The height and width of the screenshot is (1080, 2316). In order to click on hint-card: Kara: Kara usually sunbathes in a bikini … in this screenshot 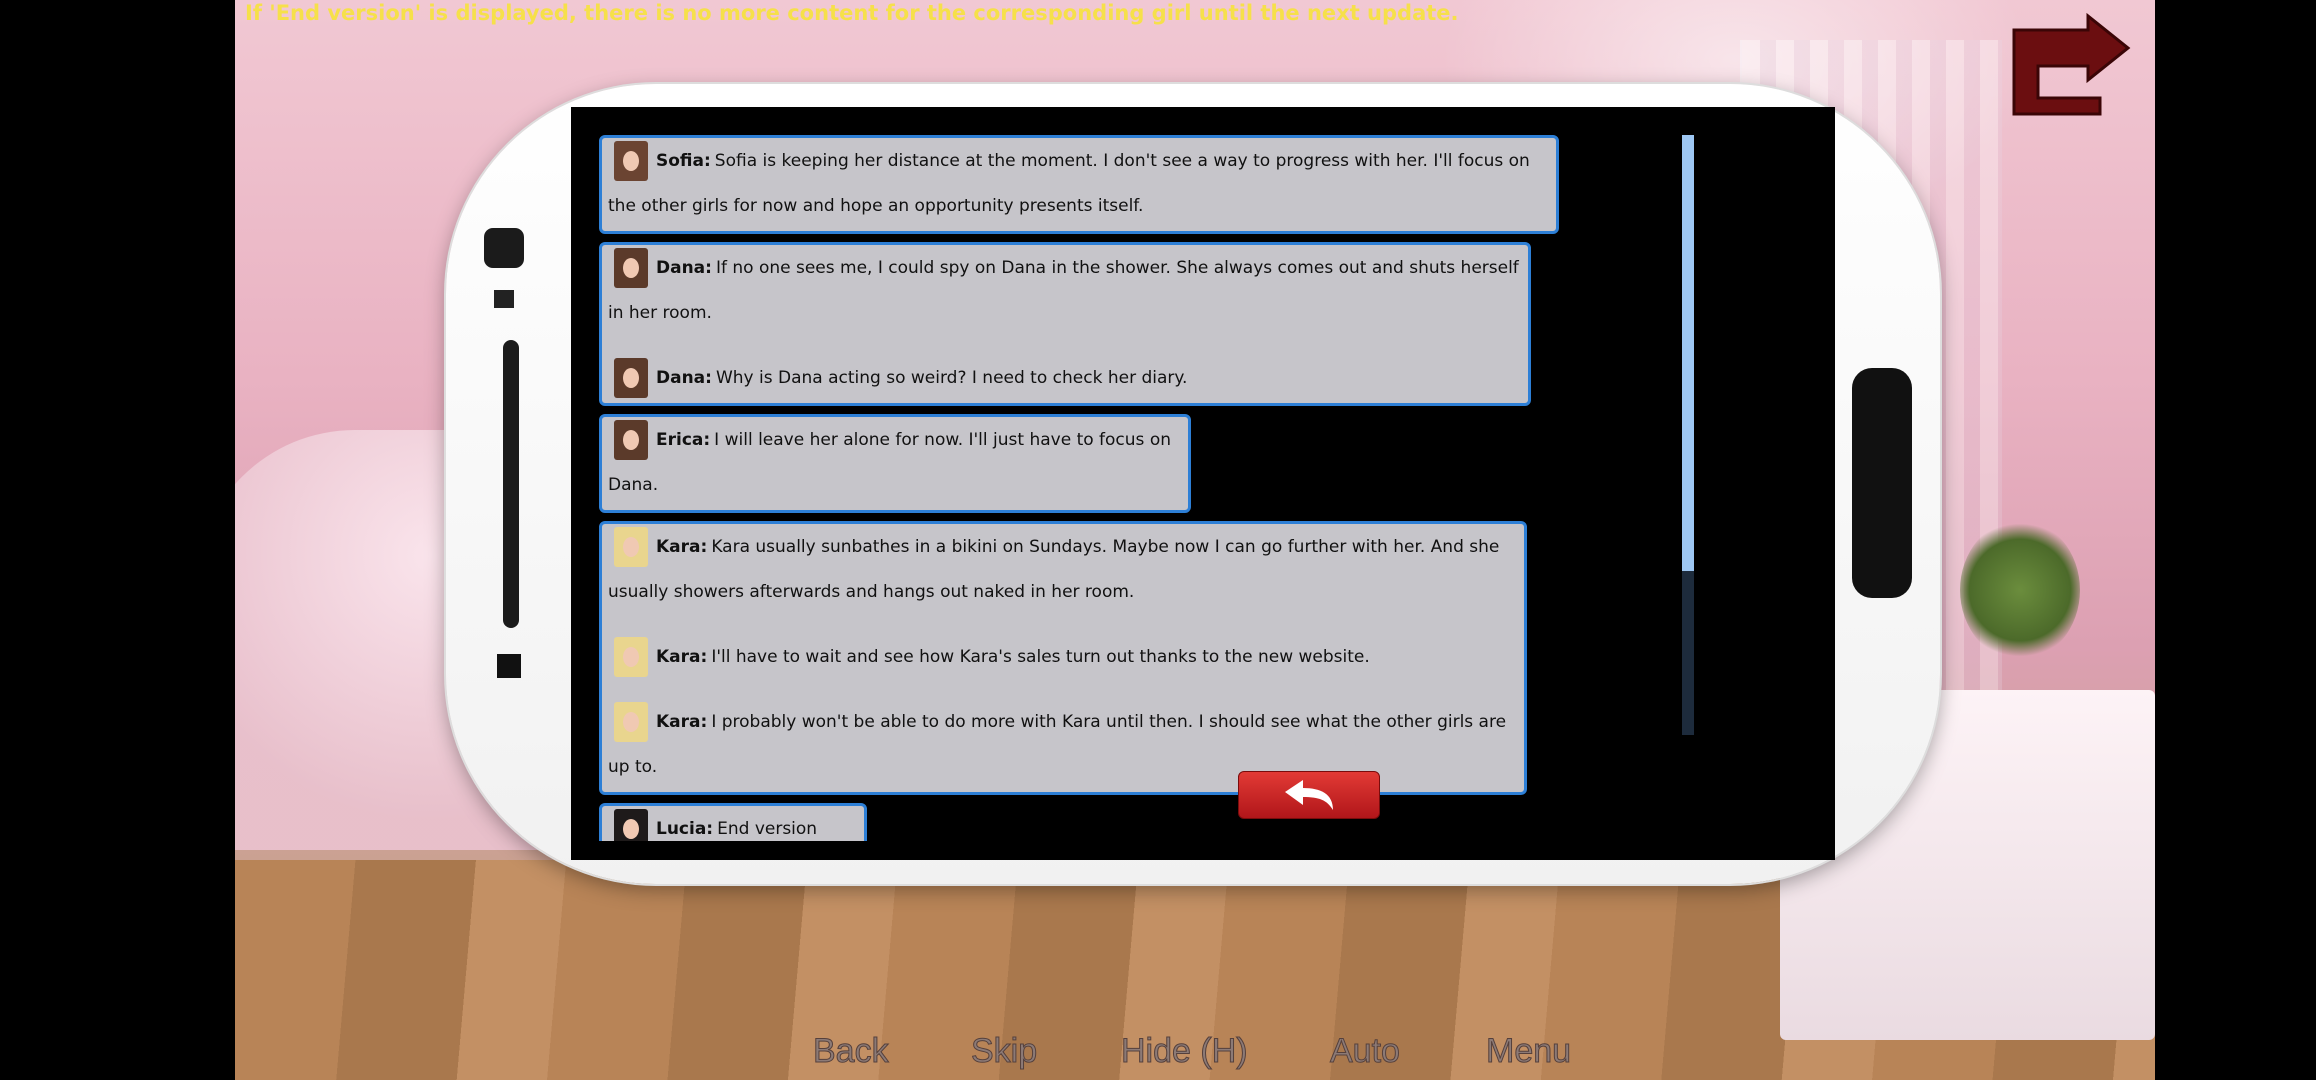, I will do `click(1063, 658)`.